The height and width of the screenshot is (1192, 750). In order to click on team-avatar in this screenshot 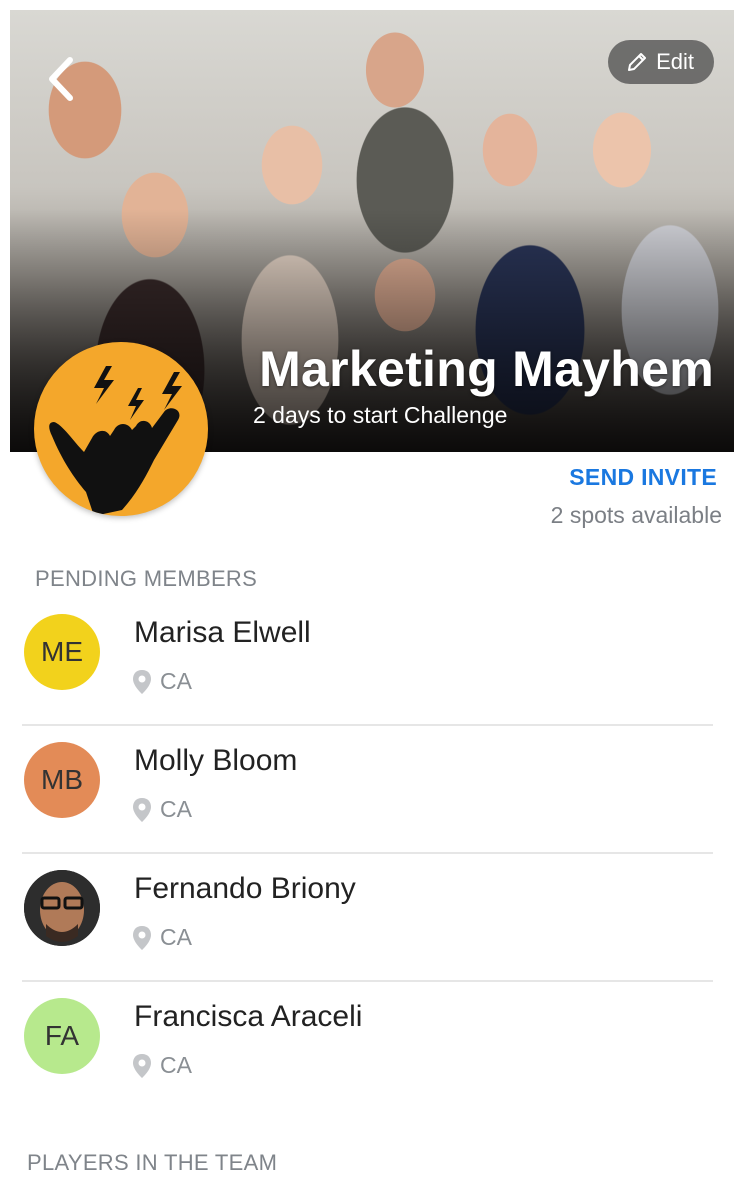, I will do `click(121, 429)`.